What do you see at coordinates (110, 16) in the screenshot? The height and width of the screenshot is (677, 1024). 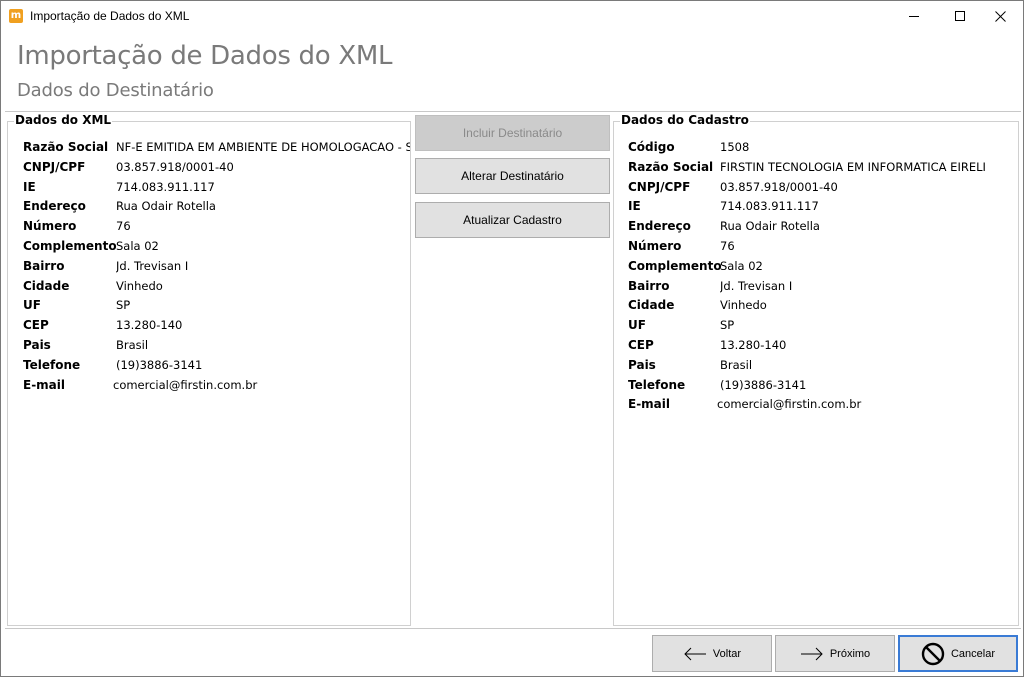 I see `window-title: Importação de Dados do XML` at bounding box center [110, 16].